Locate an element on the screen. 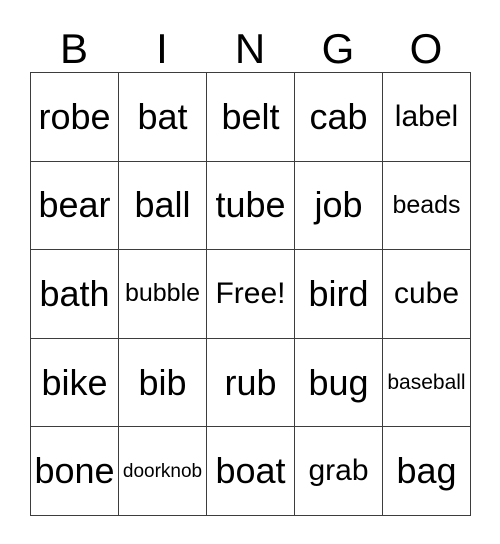 This screenshot has width=500, height=544. bingo-cell-label: tube is located at coordinates (250, 205).